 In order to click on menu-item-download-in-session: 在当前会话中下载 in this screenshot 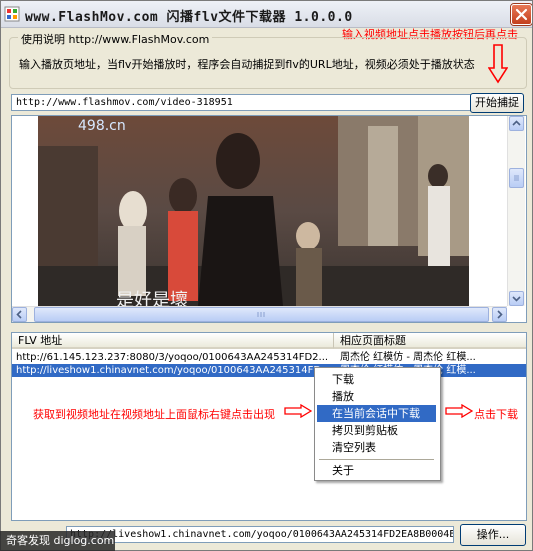, I will do `click(376, 413)`.